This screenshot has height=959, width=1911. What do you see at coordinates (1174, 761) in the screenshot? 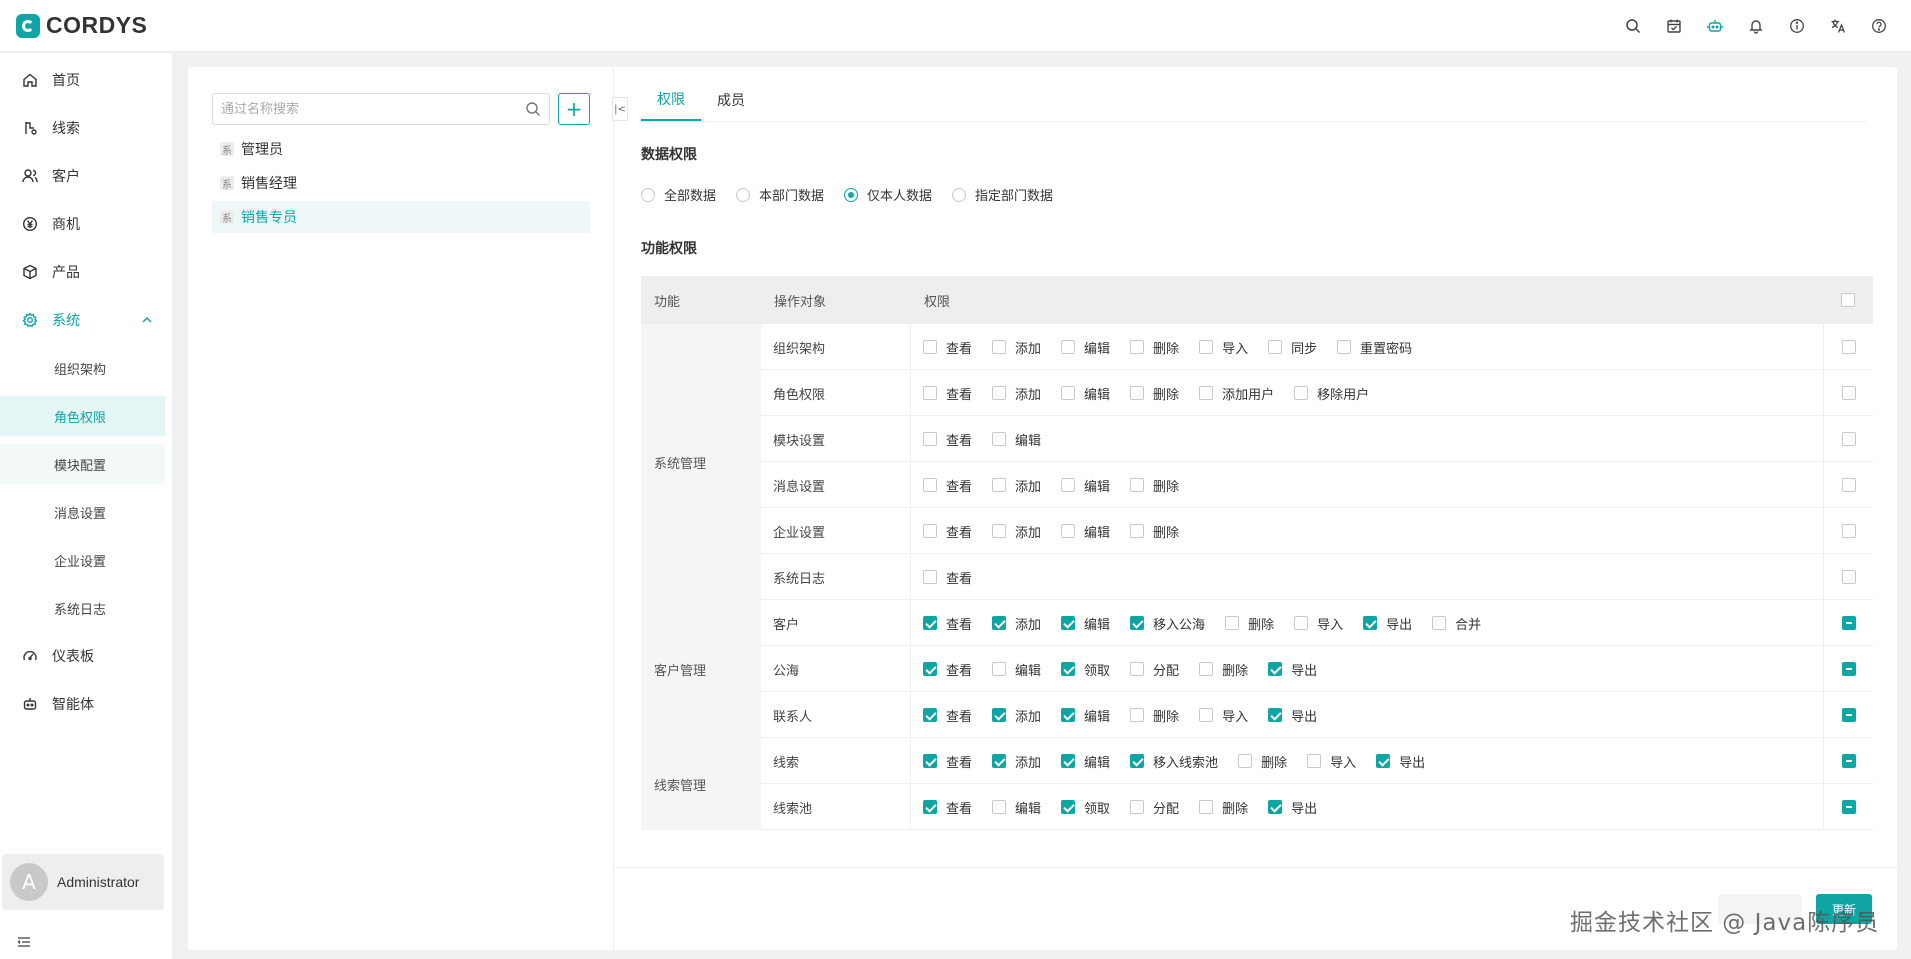
I see `permission-option: 移入线索池` at bounding box center [1174, 761].